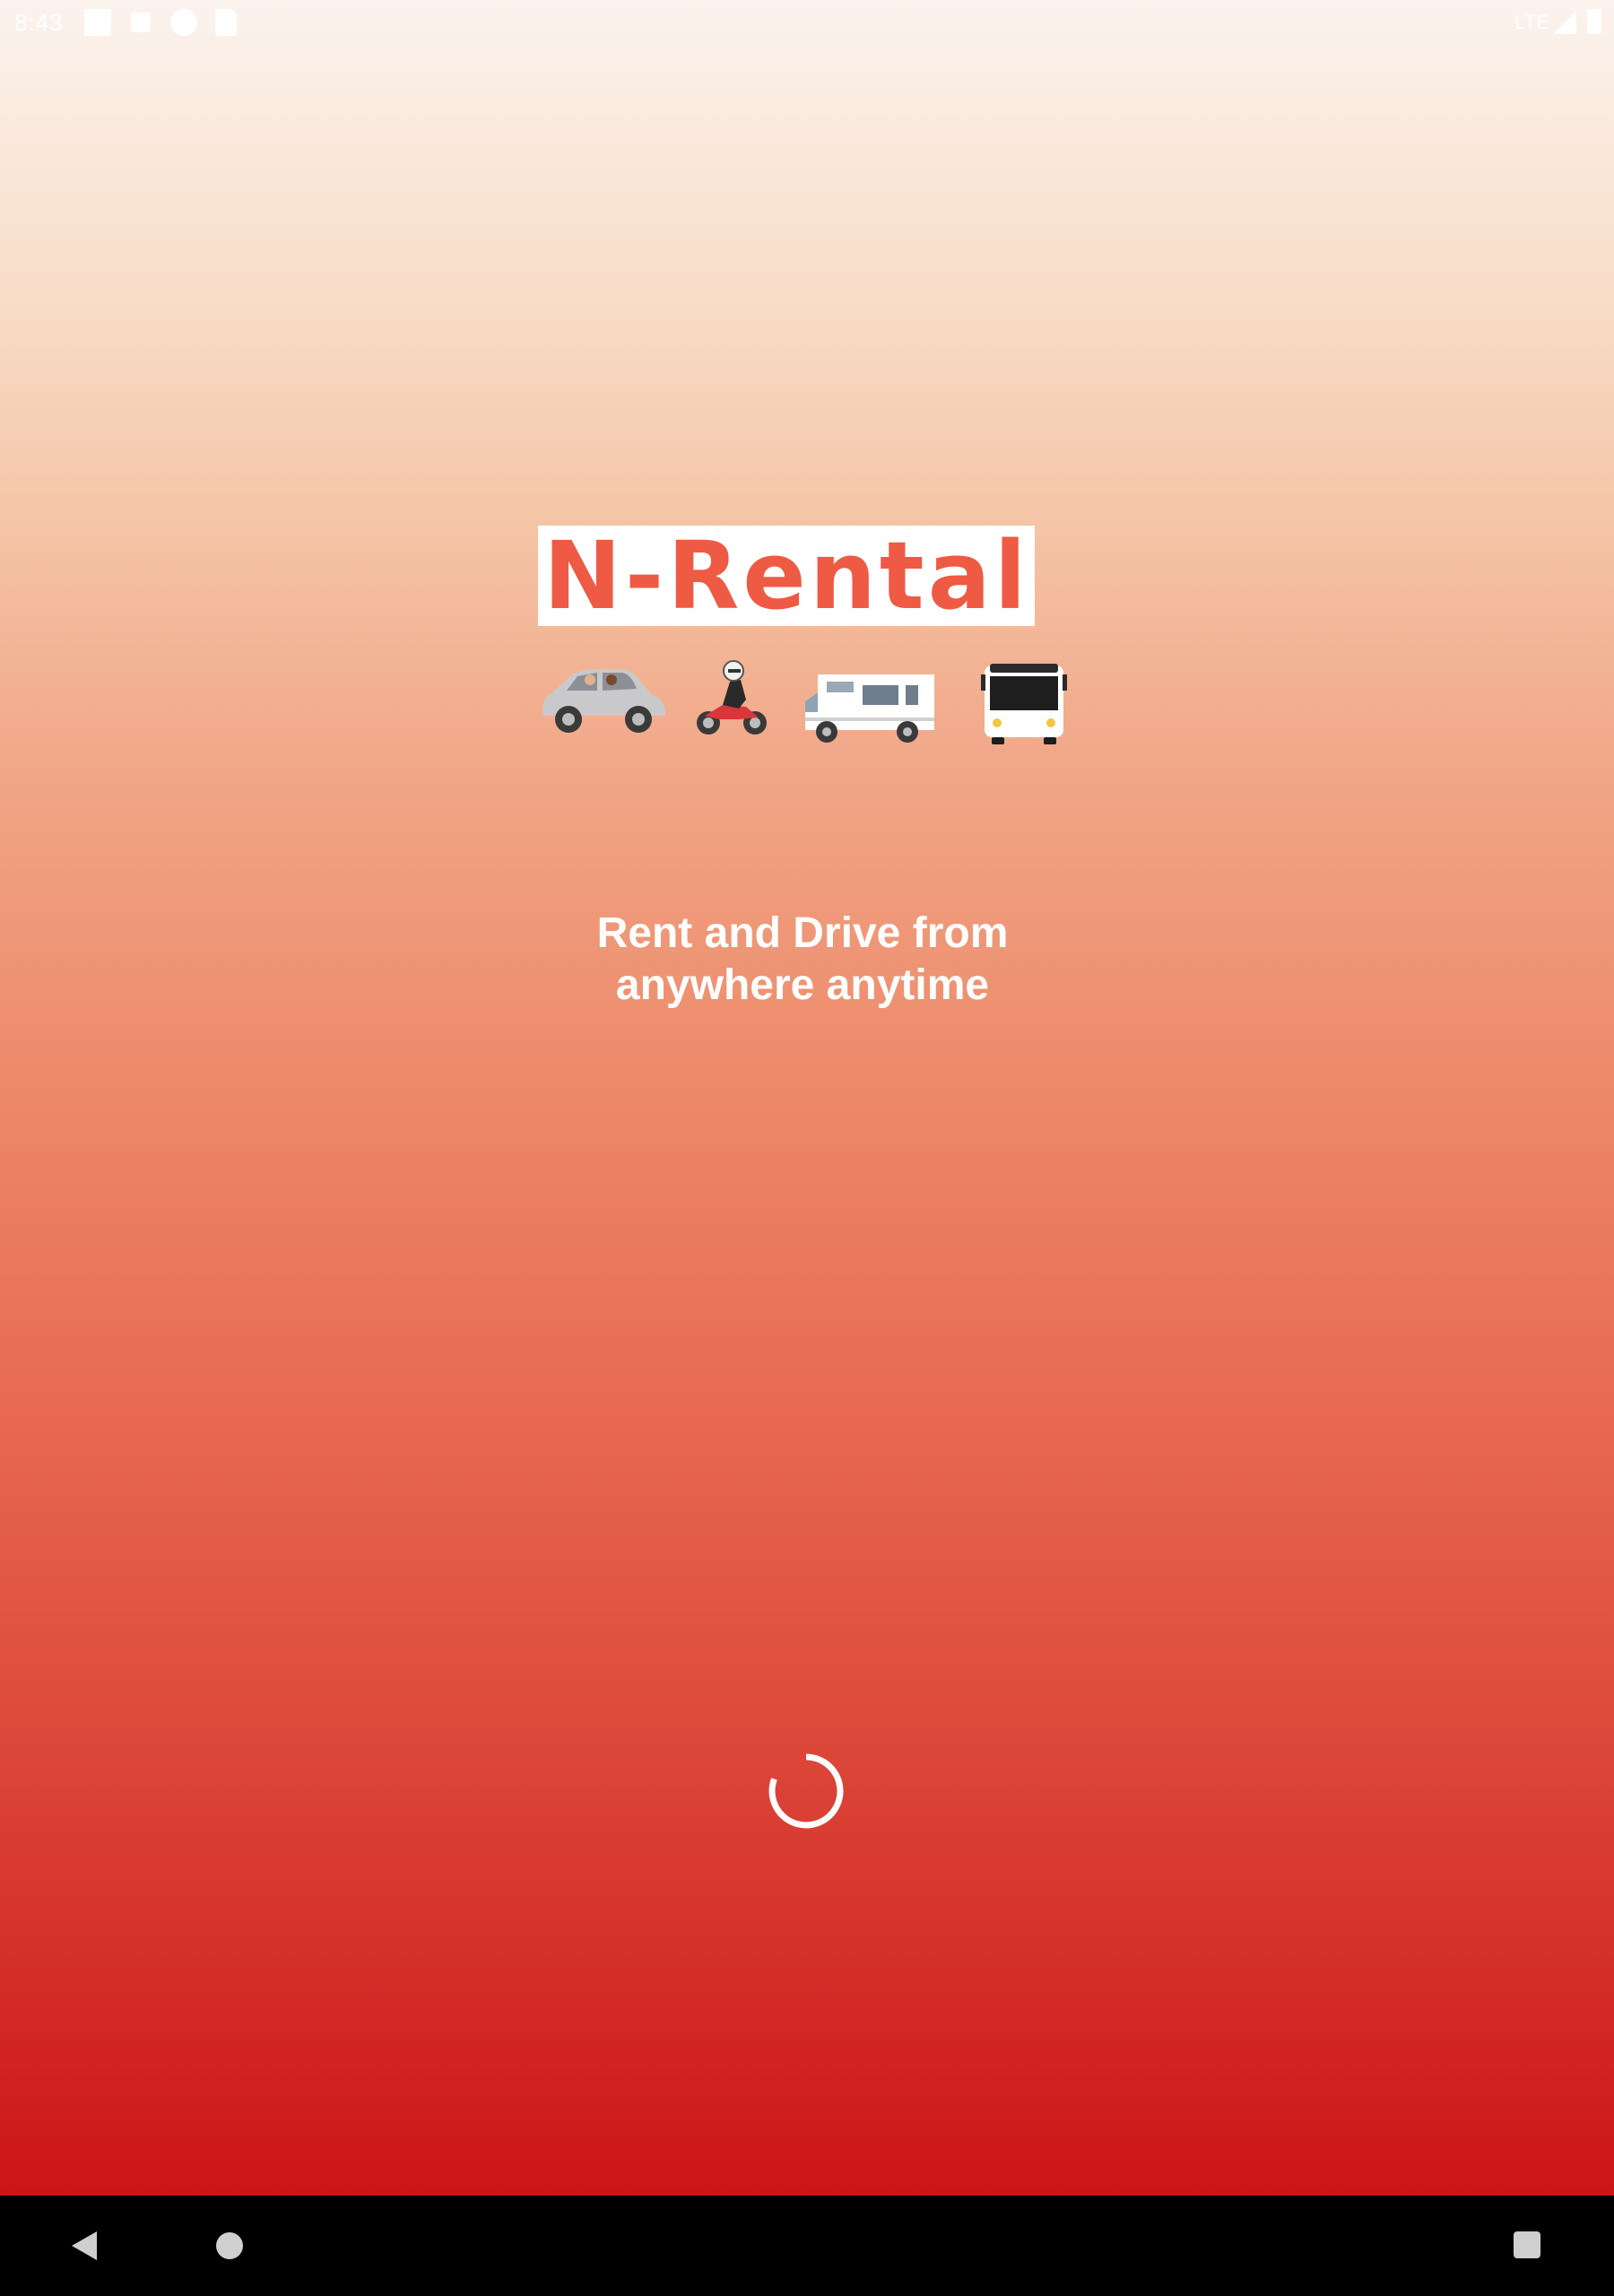 The image size is (1614, 2296). I want to click on back-icon, so click(84, 2245).